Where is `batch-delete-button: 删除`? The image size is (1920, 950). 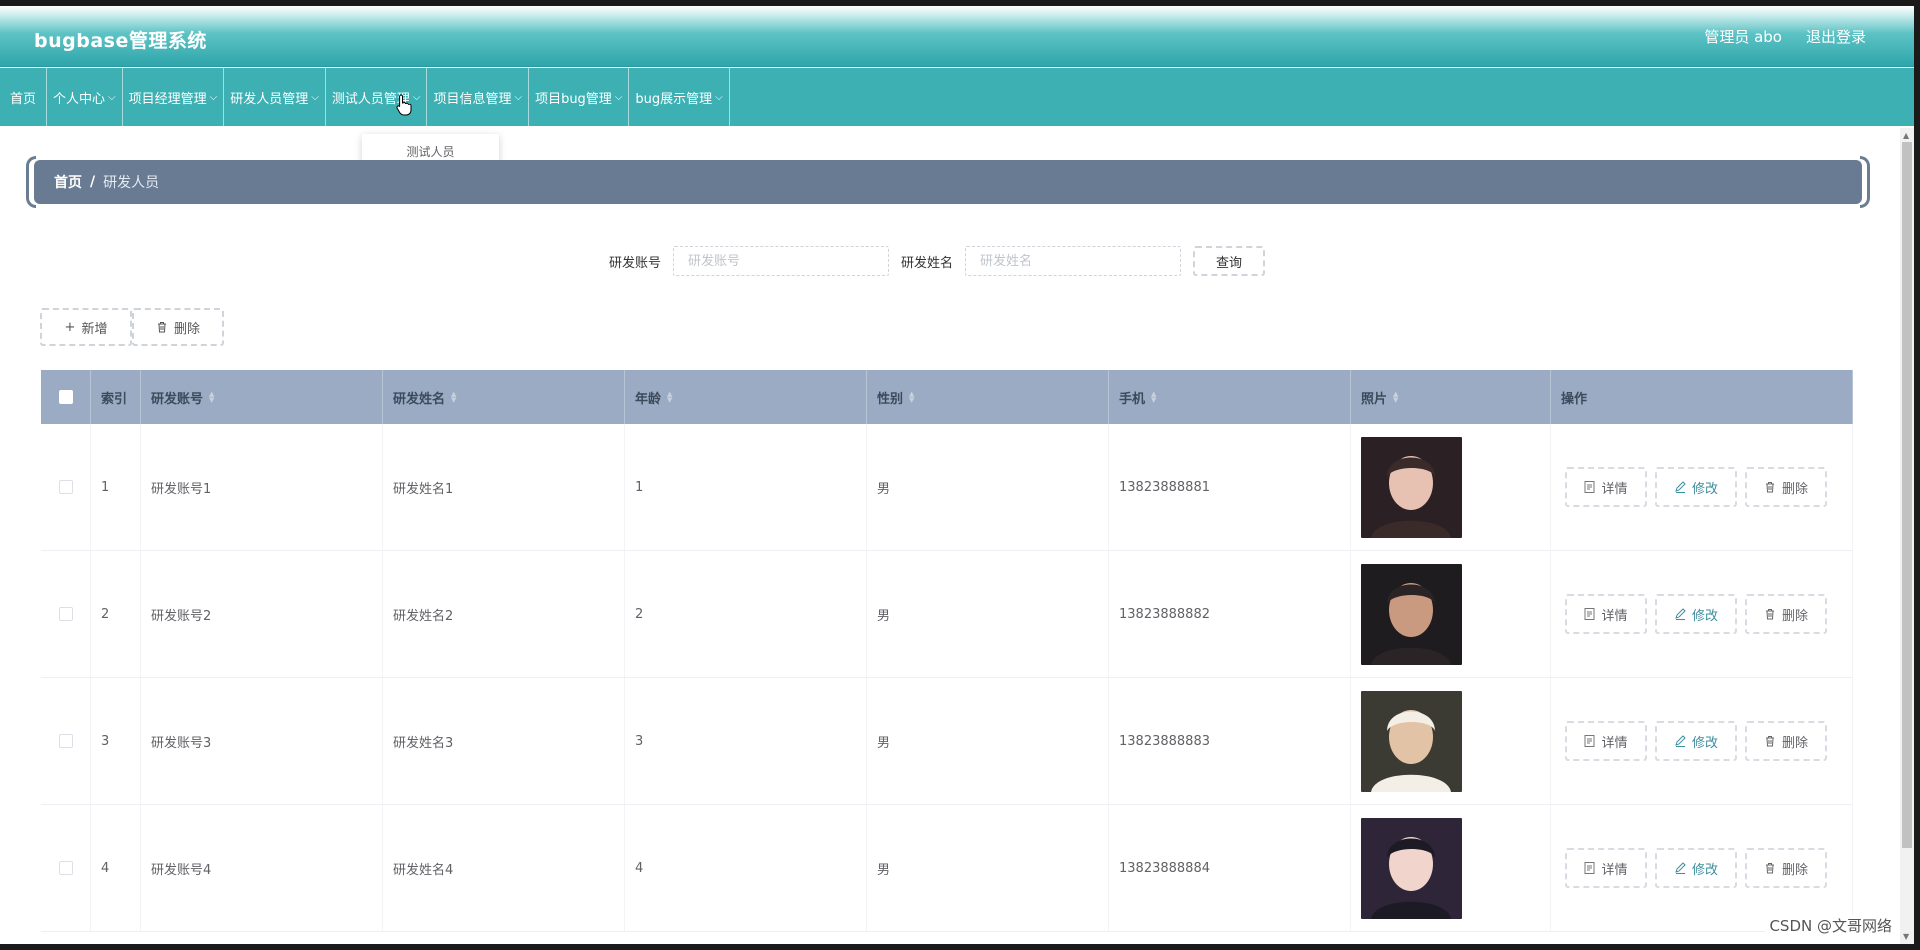 batch-delete-button: 删除 is located at coordinates (178, 327).